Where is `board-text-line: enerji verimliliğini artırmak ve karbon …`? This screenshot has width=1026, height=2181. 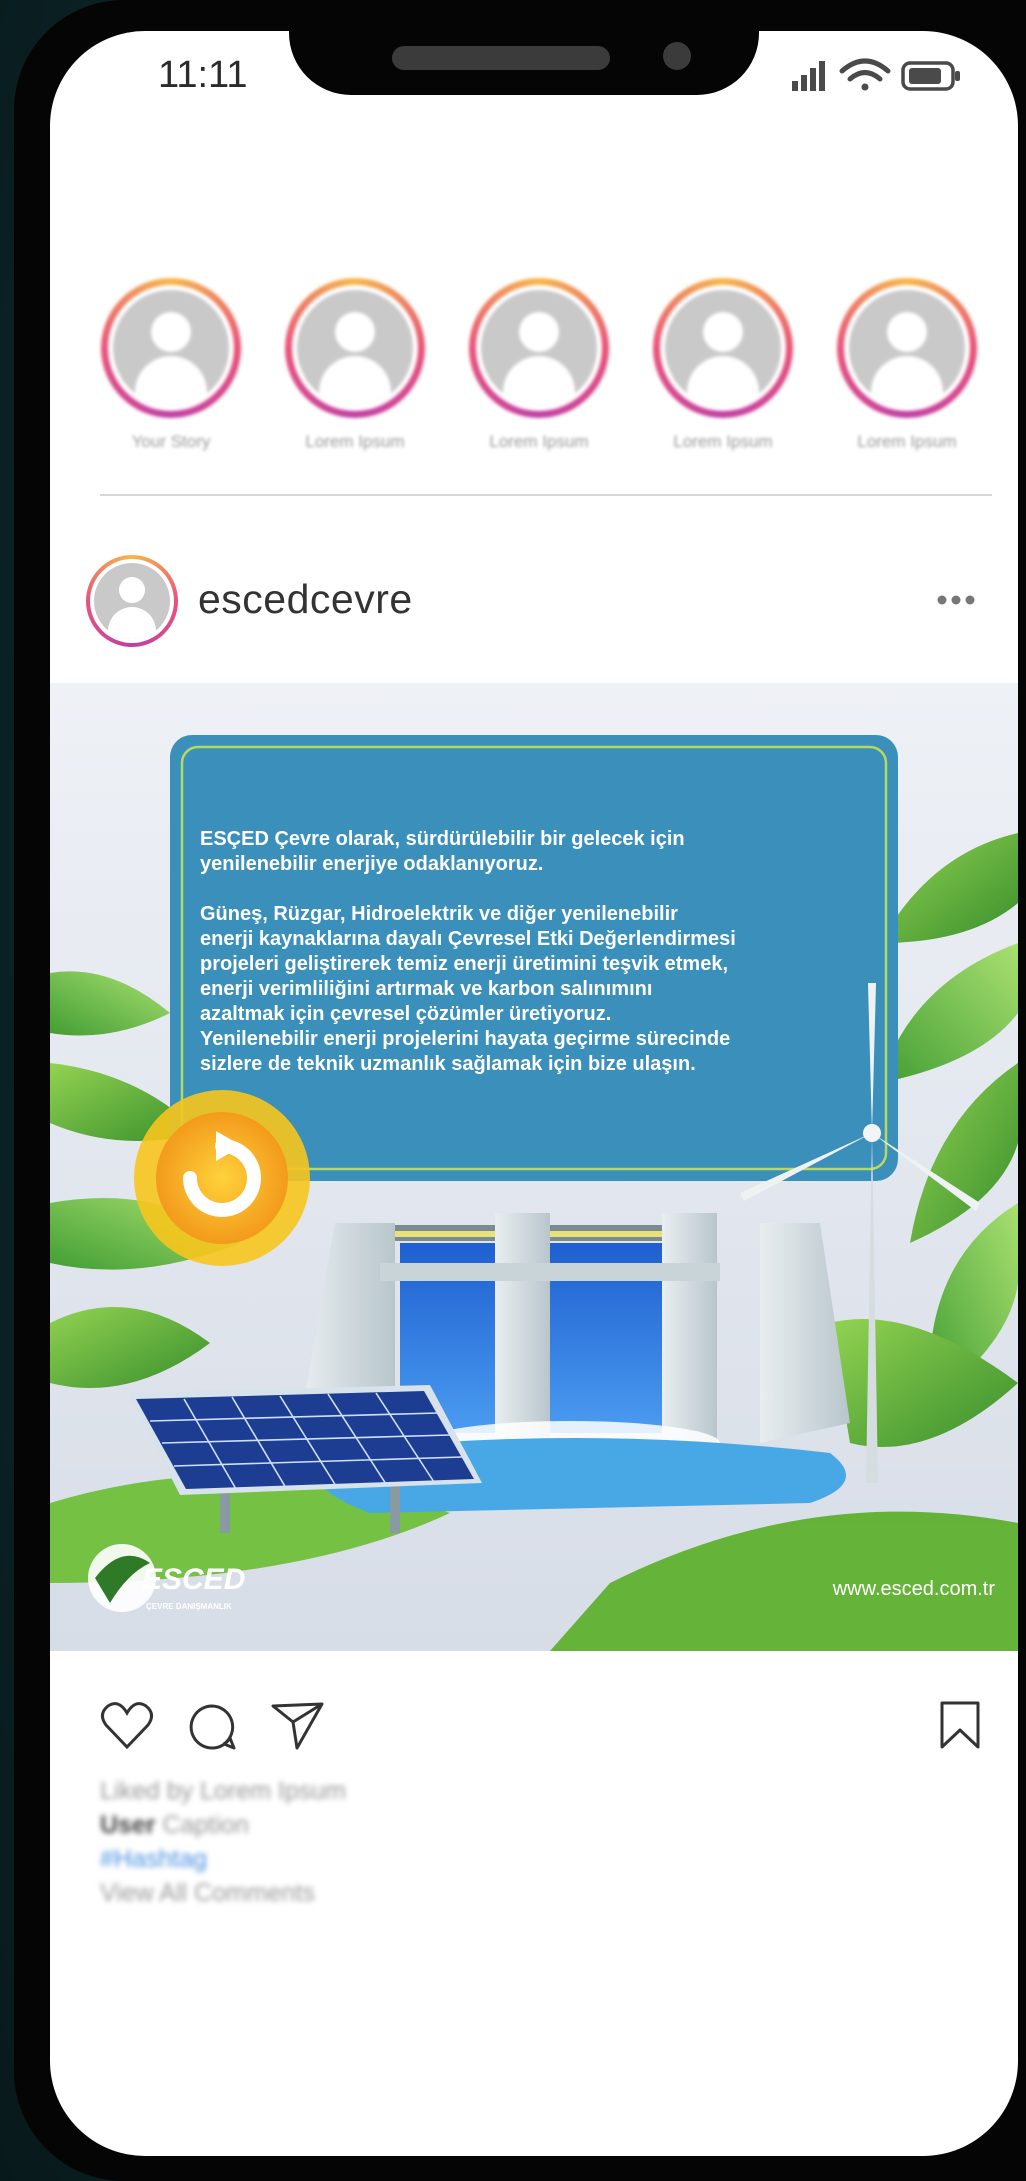 board-text-line: enerji verimliliğini artırmak ve karbon … is located at coordinates (426, 989).